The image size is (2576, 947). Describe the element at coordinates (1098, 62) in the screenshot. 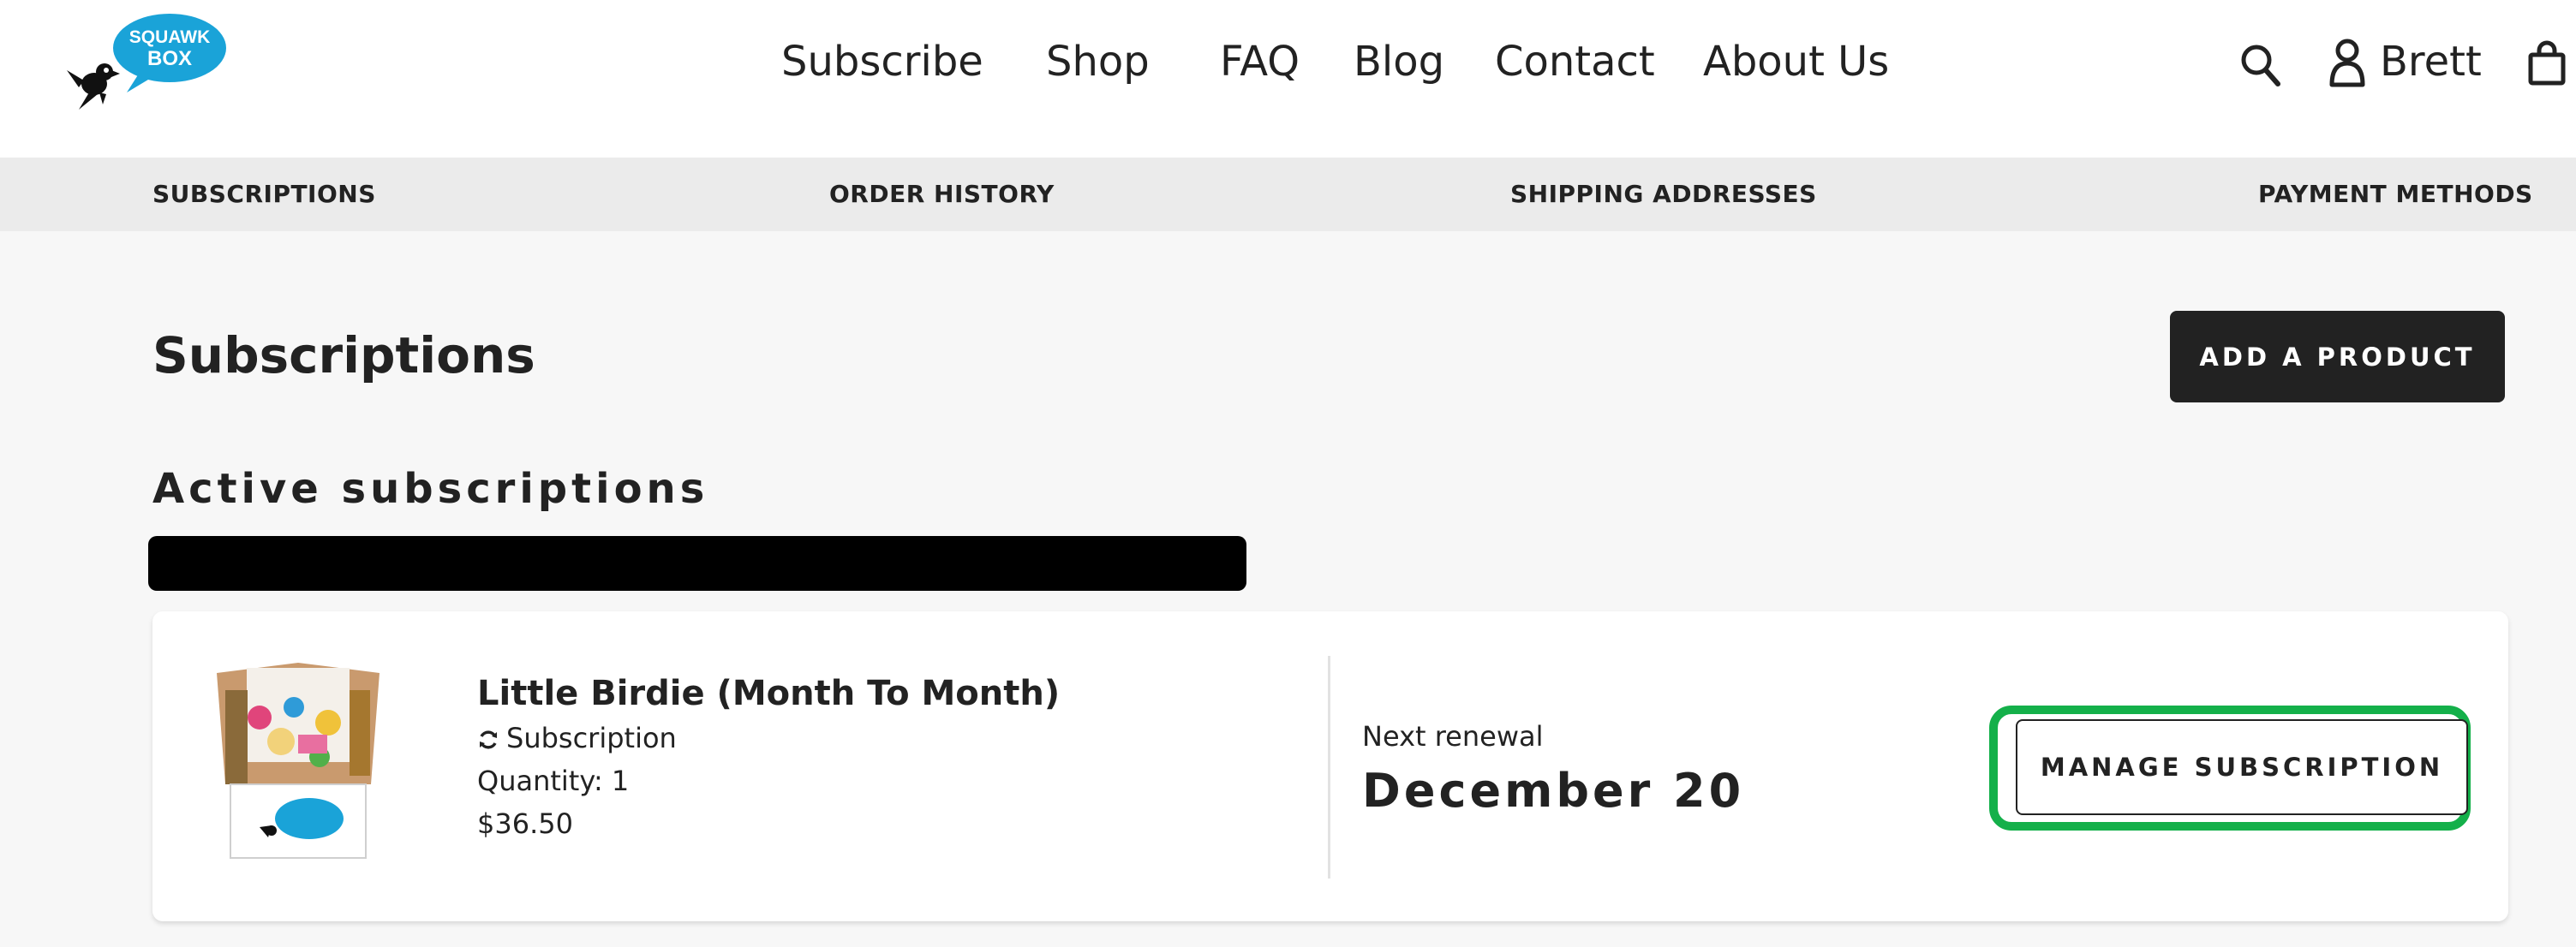

I see `nav-shop: Shop` at that location.